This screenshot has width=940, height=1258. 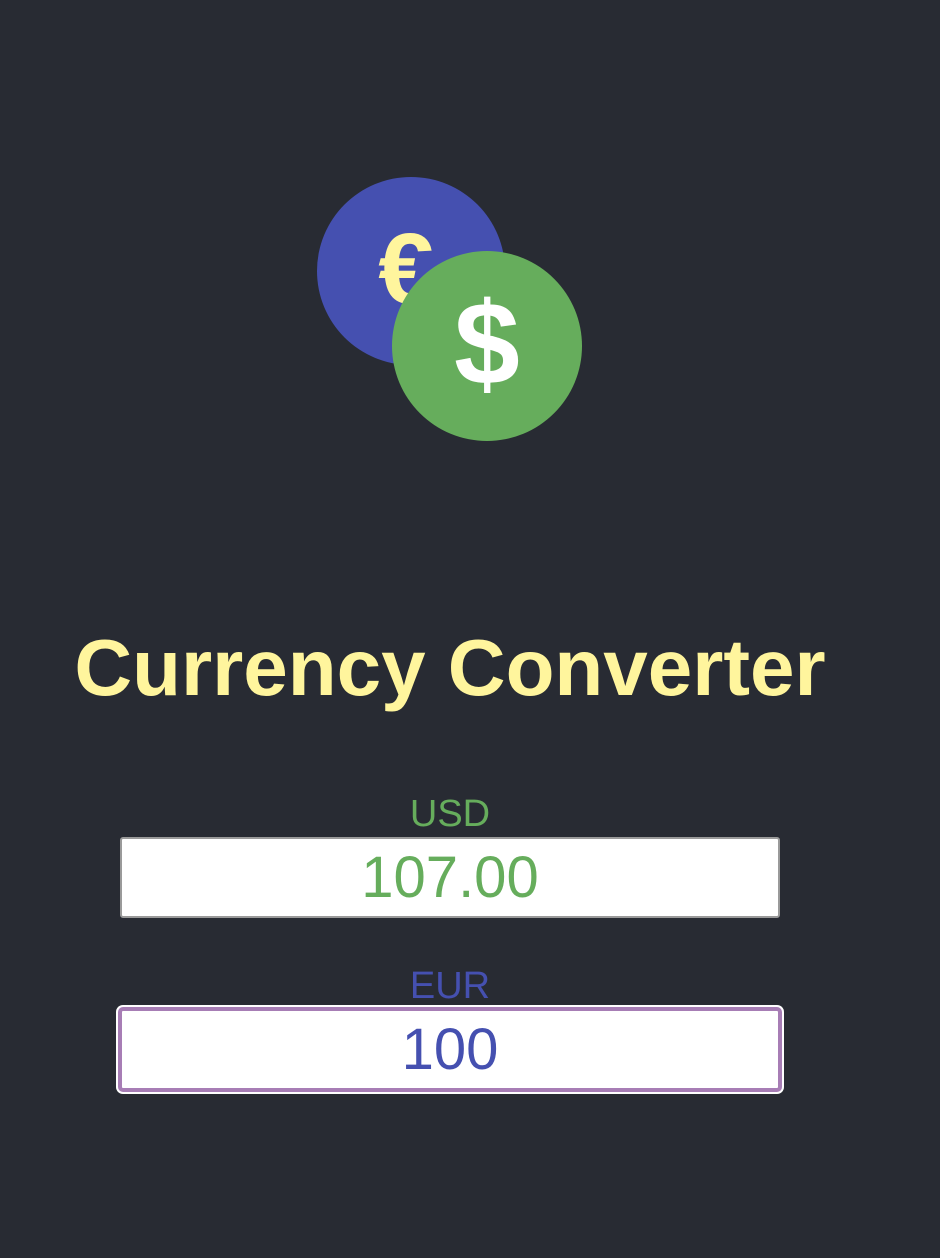 I want to click on dollar-coin-icon: $, so click(x=487, y=346).